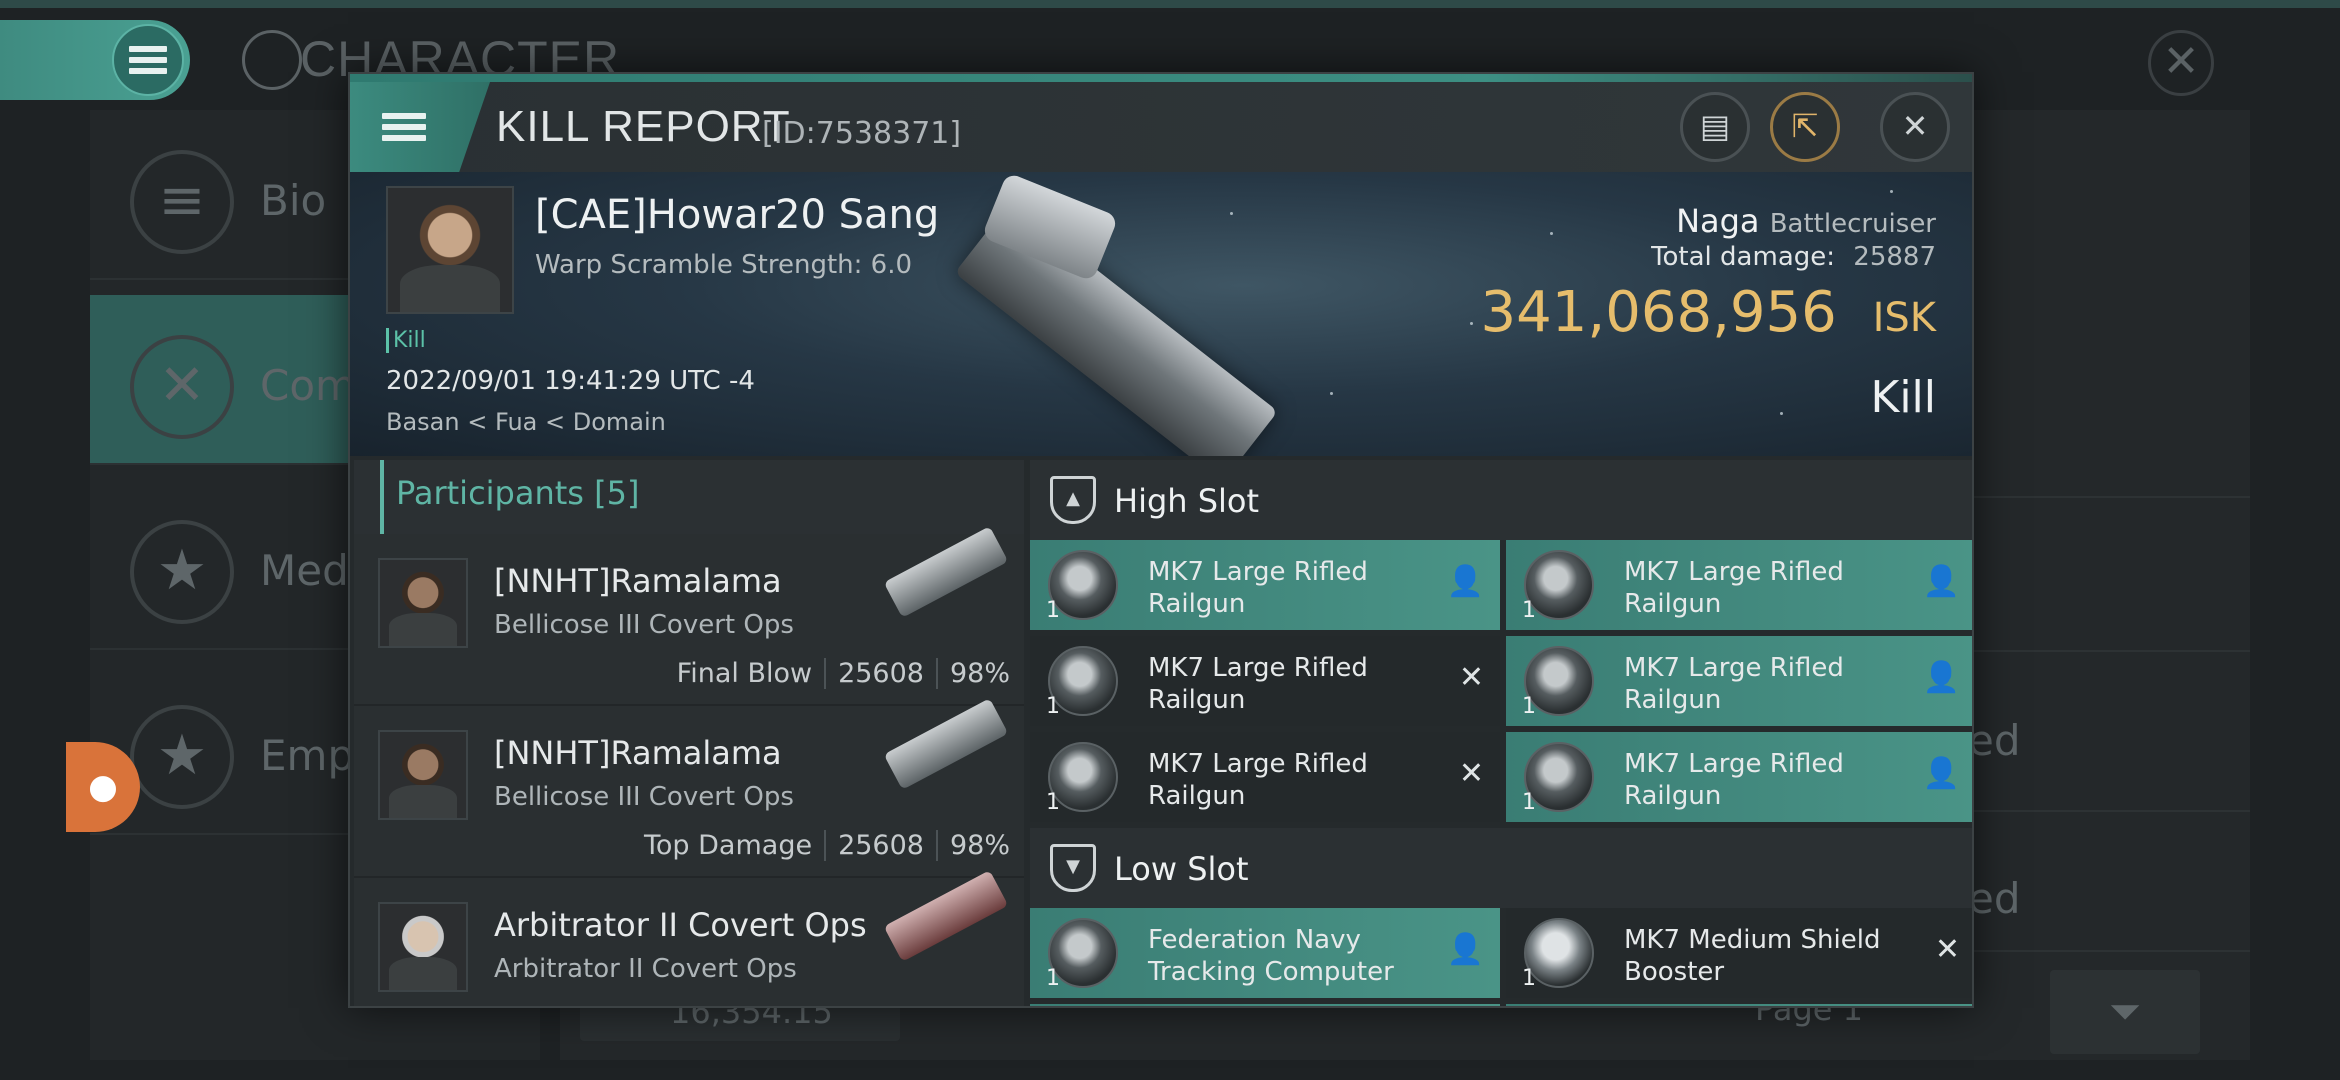  What do you see at coordinates (737, 215) in the screenshot?
I see `victim-name: [CAE]Howar20 Sang` at bounding box center [737, 215].